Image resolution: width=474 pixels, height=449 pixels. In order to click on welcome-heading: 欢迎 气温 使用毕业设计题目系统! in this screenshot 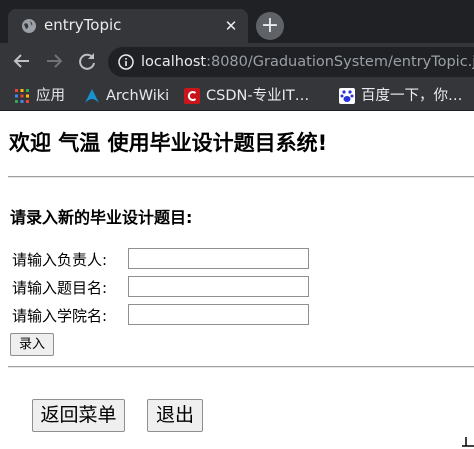, I will do `click(168, 143)`.